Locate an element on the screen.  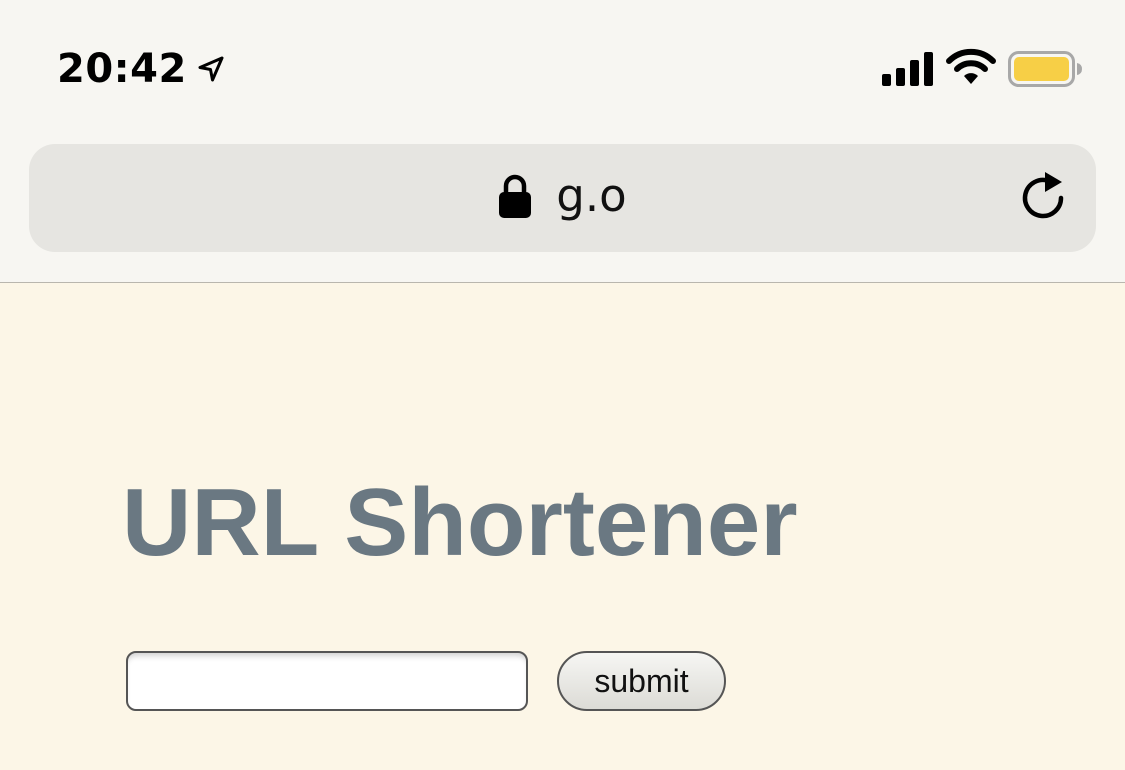
cellular-signal-icon is located at coordinates (907, 69).